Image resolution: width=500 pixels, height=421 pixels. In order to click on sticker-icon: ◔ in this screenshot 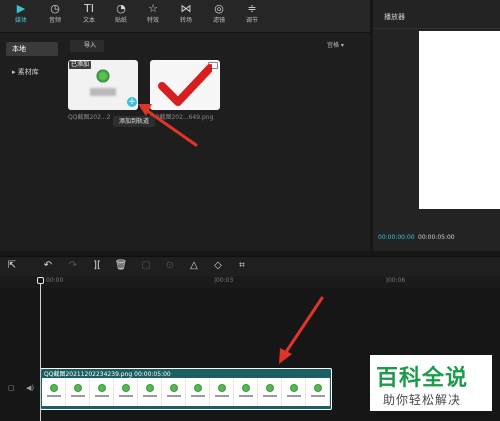, I will do `click(121, 8)`.